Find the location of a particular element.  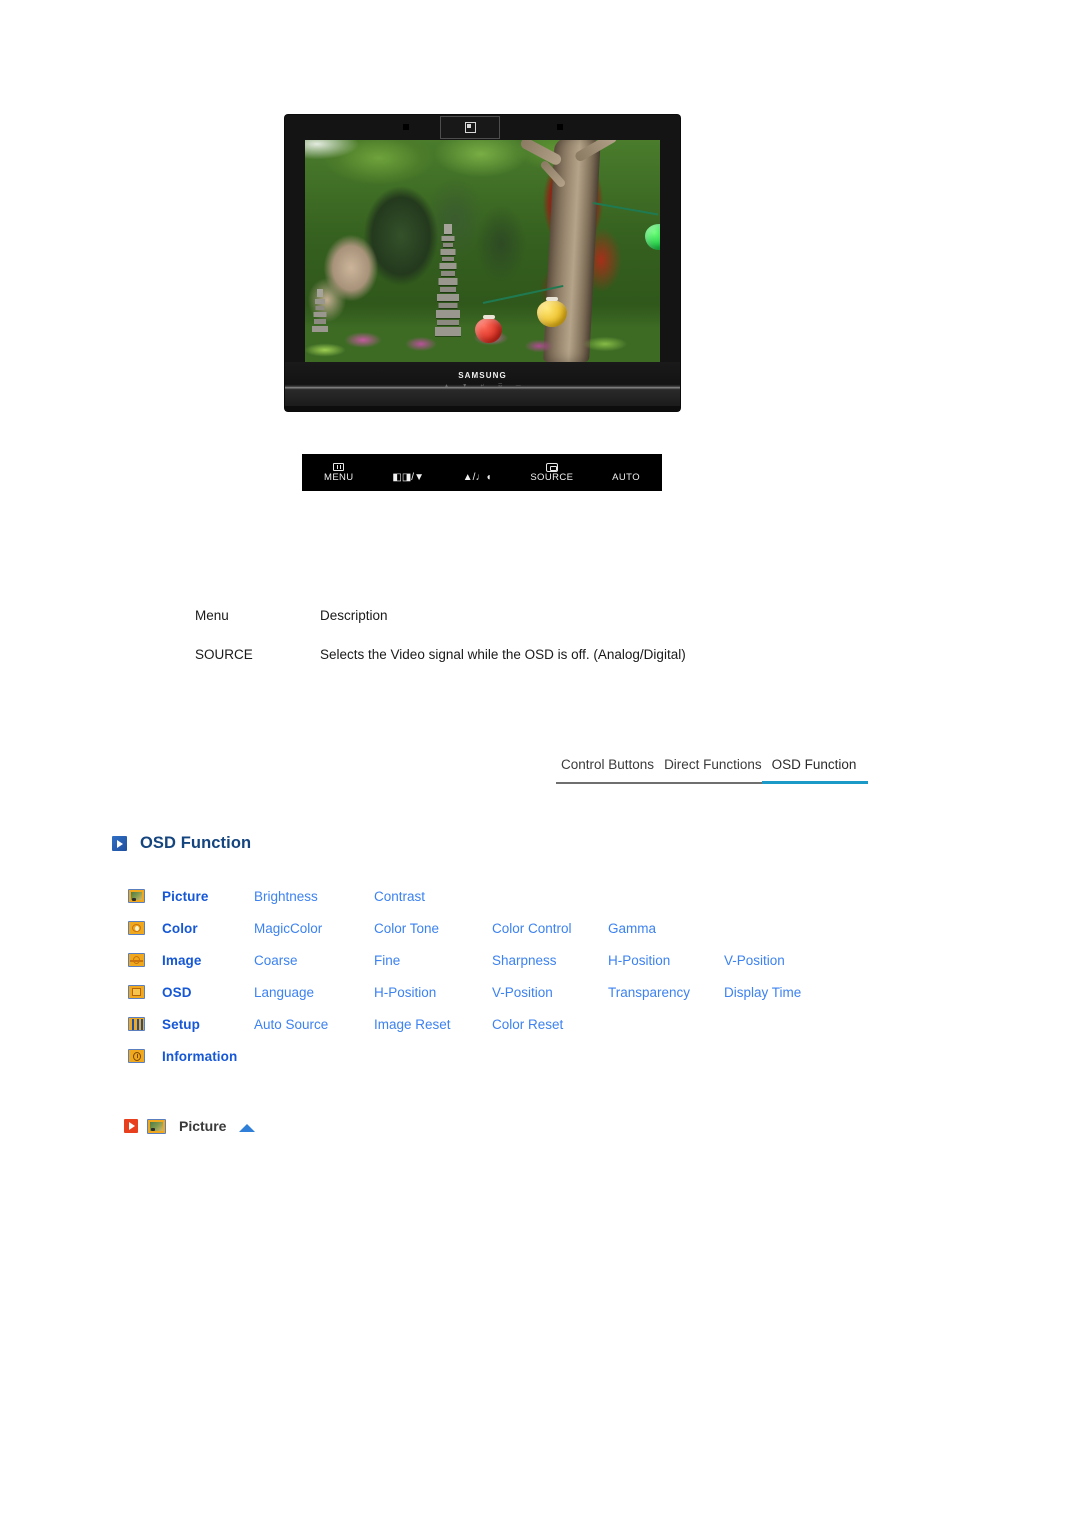

brightness-down-label: ◧◨/▼ is located at coordinates (408, 477).